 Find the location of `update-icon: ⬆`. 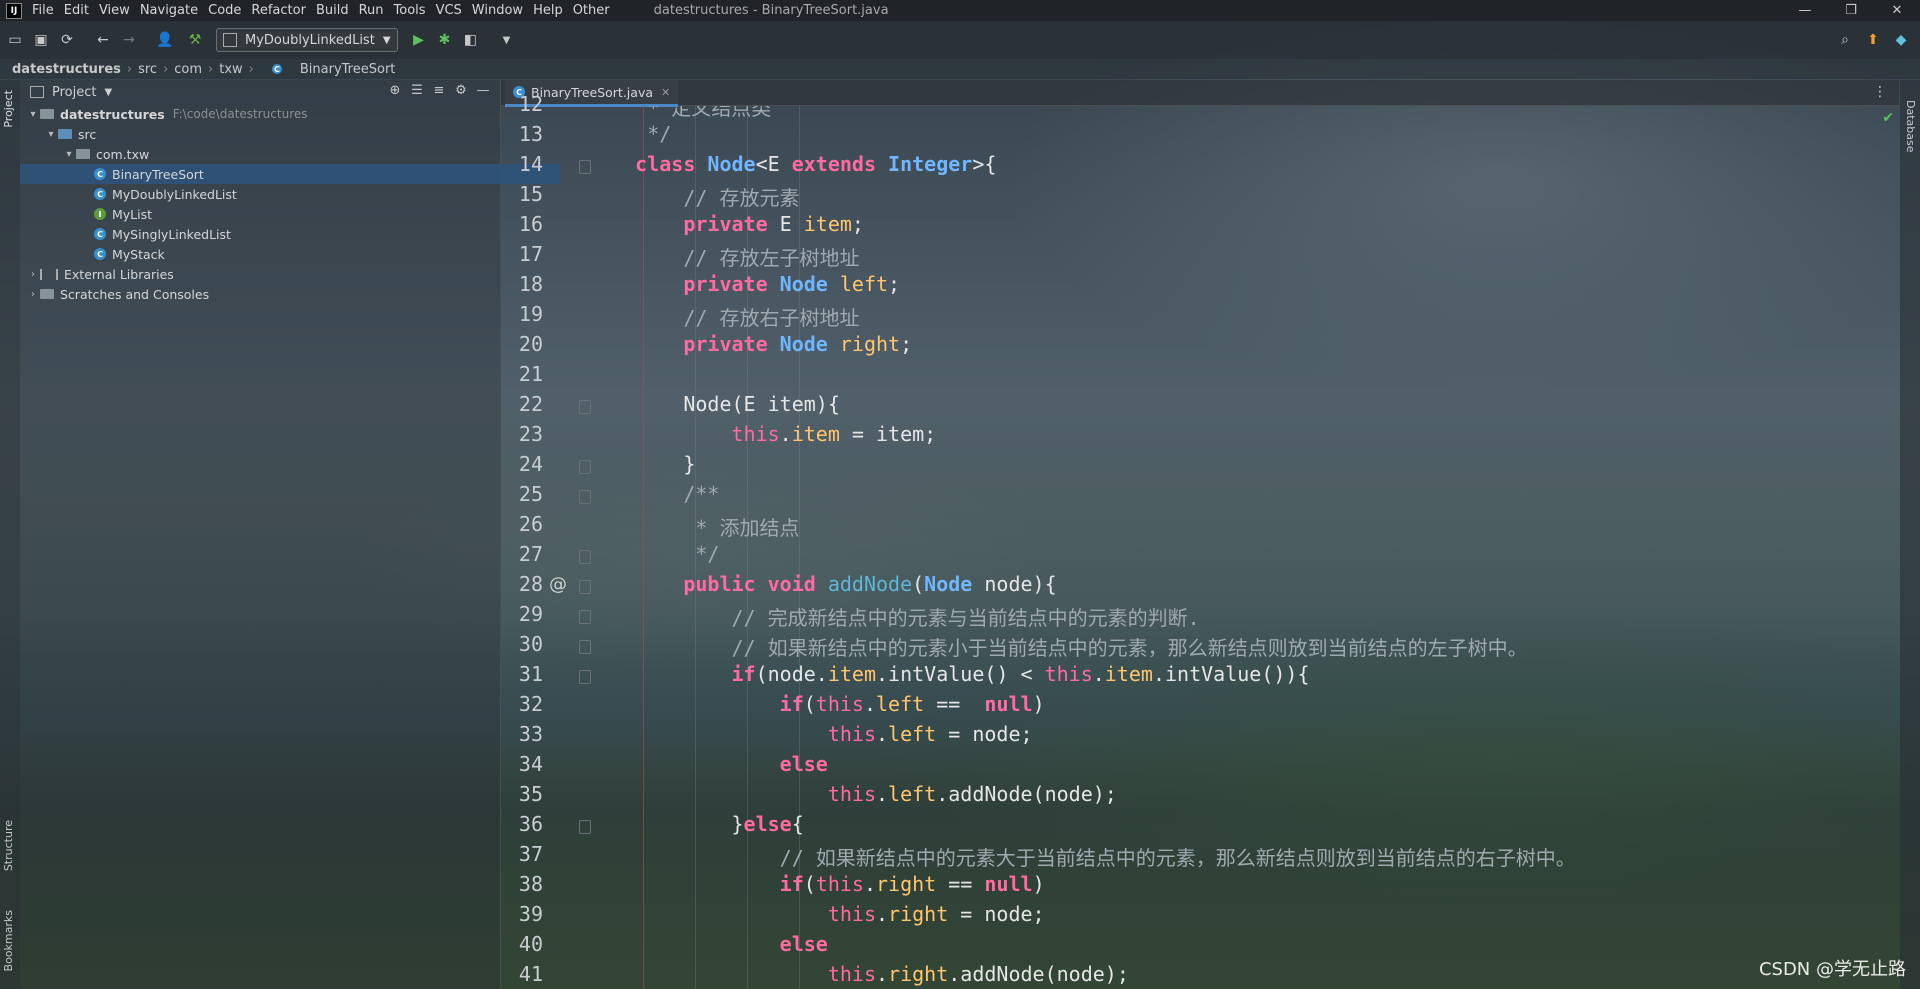

update-icon: ⬆ is located at coordinates (1873, 40).